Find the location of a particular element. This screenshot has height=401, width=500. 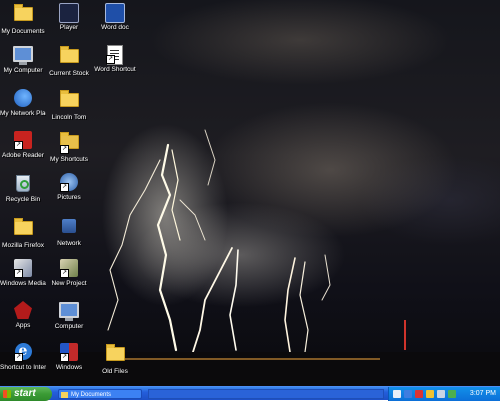

windows-logo-icon is located at coordinates (7, 394).